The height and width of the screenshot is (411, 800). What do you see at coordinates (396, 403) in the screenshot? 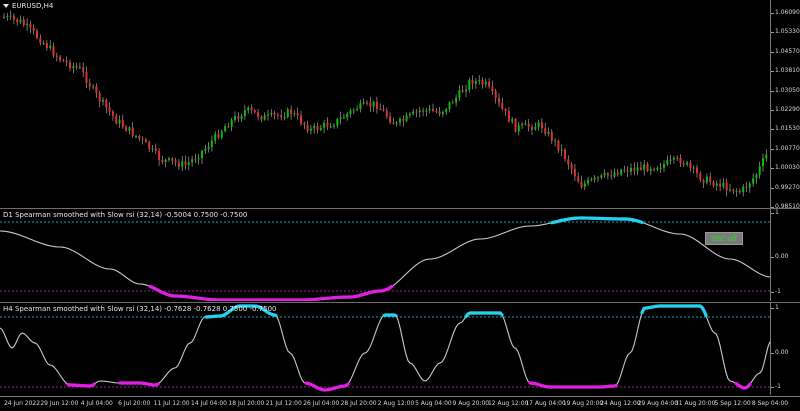
I see `time-axis-label: 2 Aug 12:00` at bounding box center [396, 403].